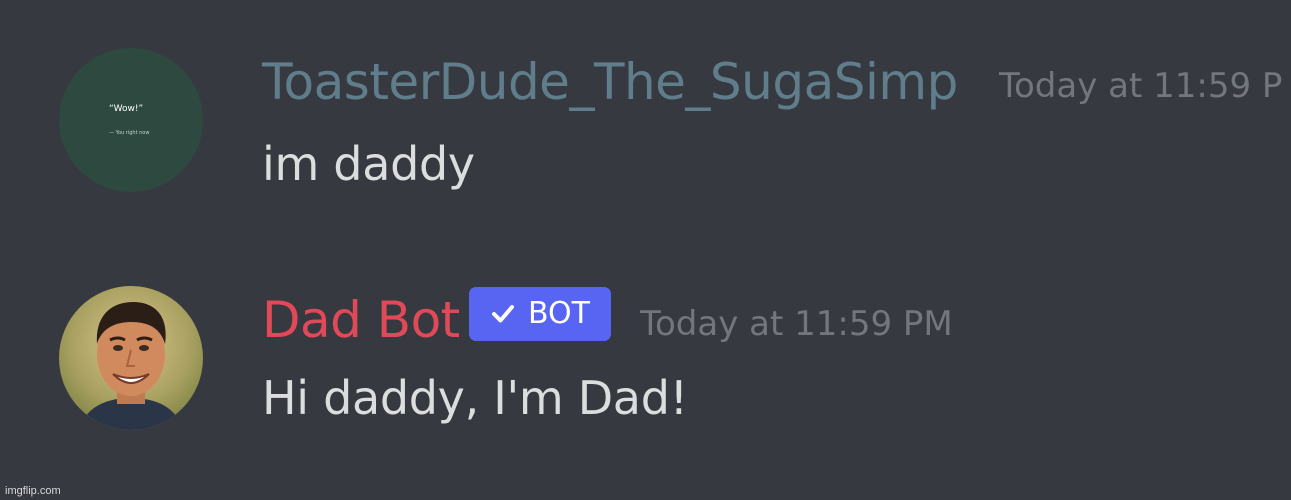  What do you see at coordinates (796, 324) in the screenshot?
I see `timestamp: Today at 11:59 PM` at bounding box center [796, 324].